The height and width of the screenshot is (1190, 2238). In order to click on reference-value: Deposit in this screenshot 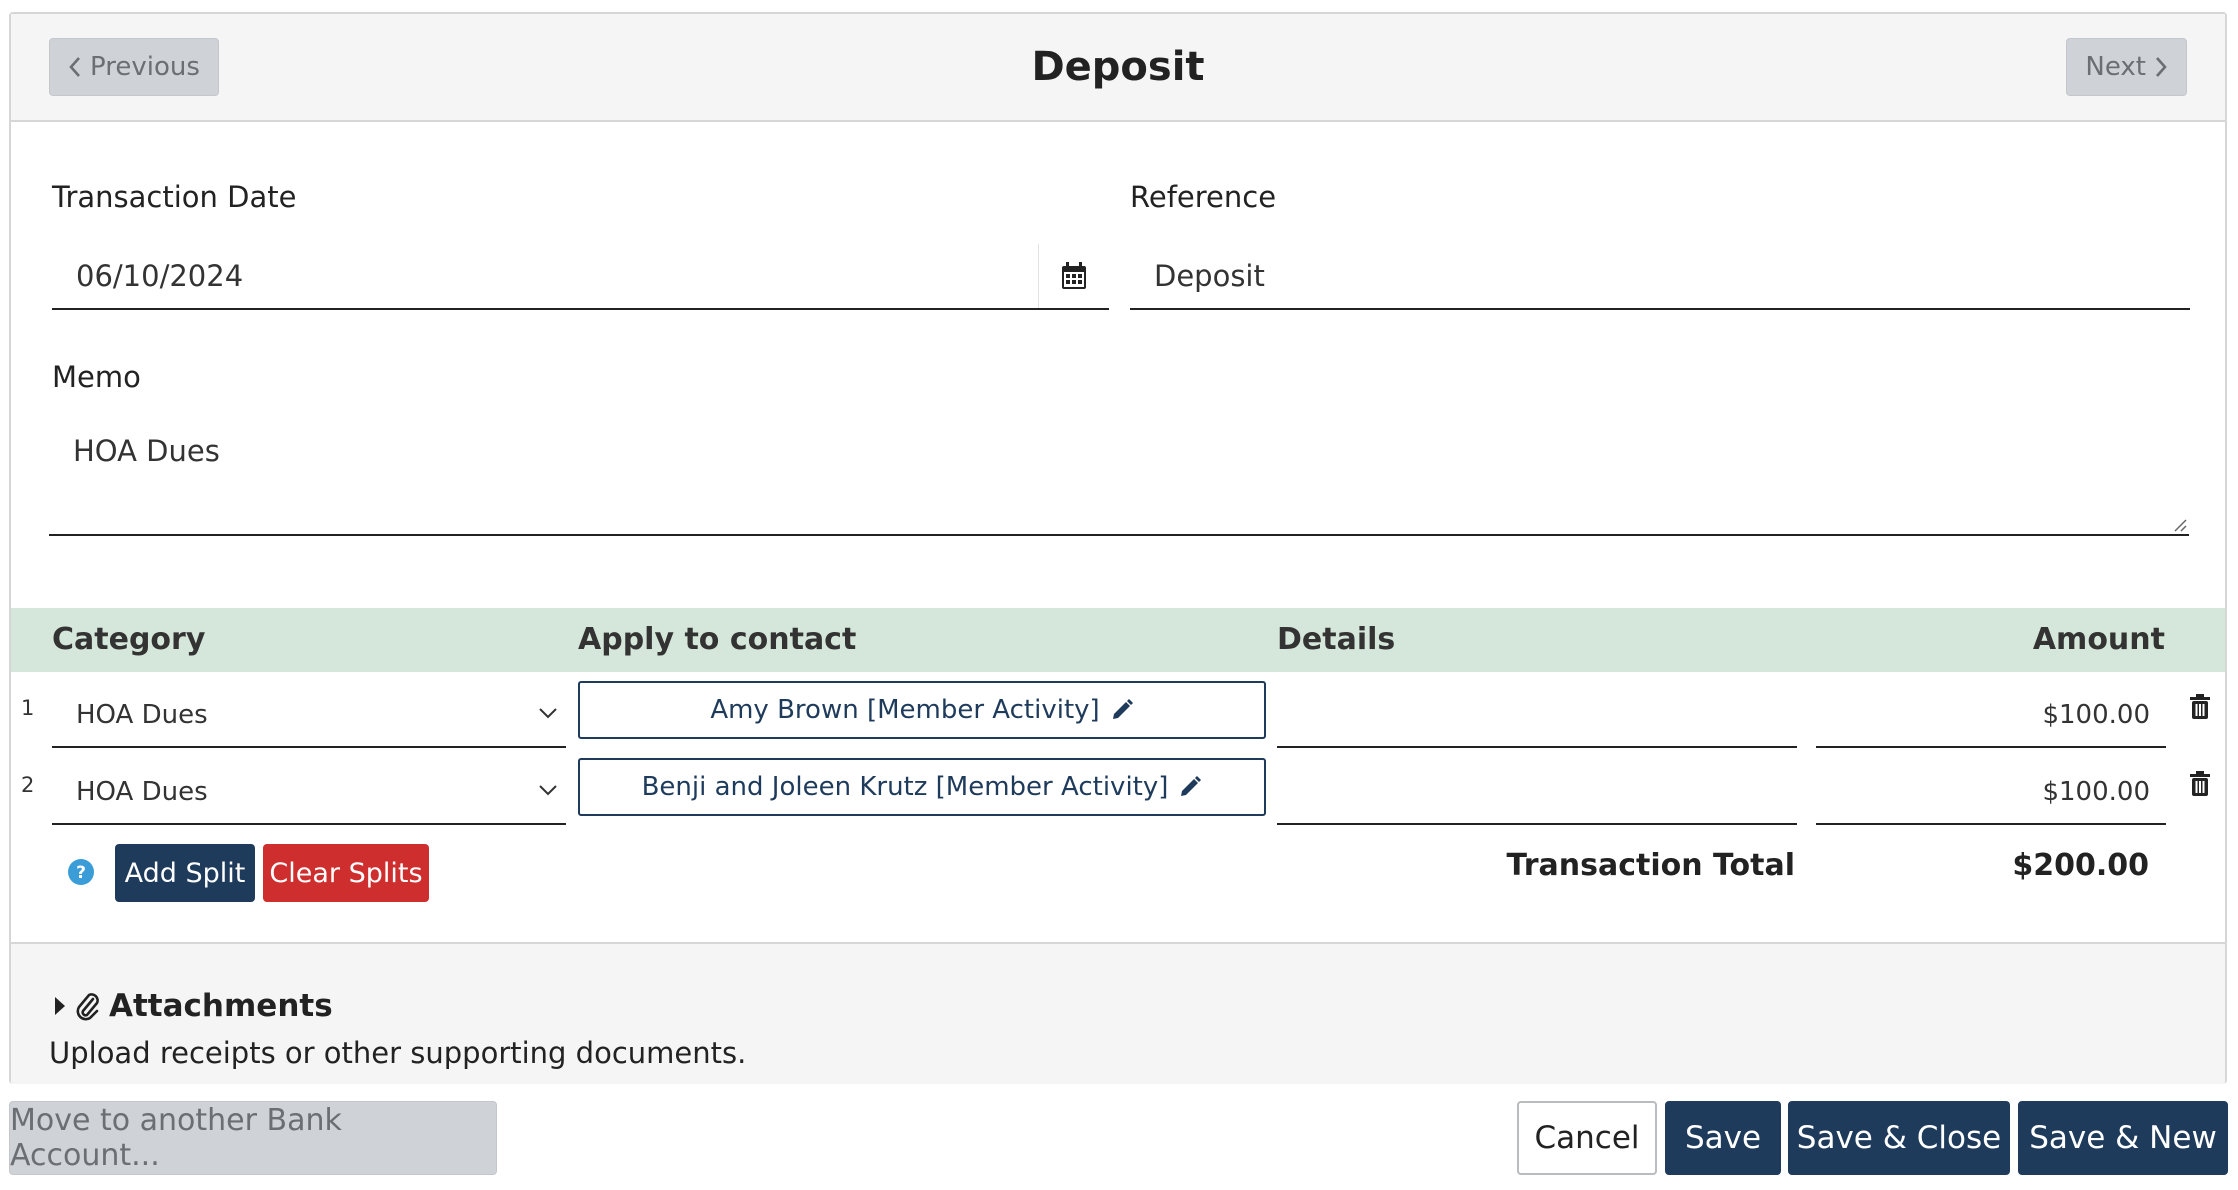, I will do `click(1209, 276)`.